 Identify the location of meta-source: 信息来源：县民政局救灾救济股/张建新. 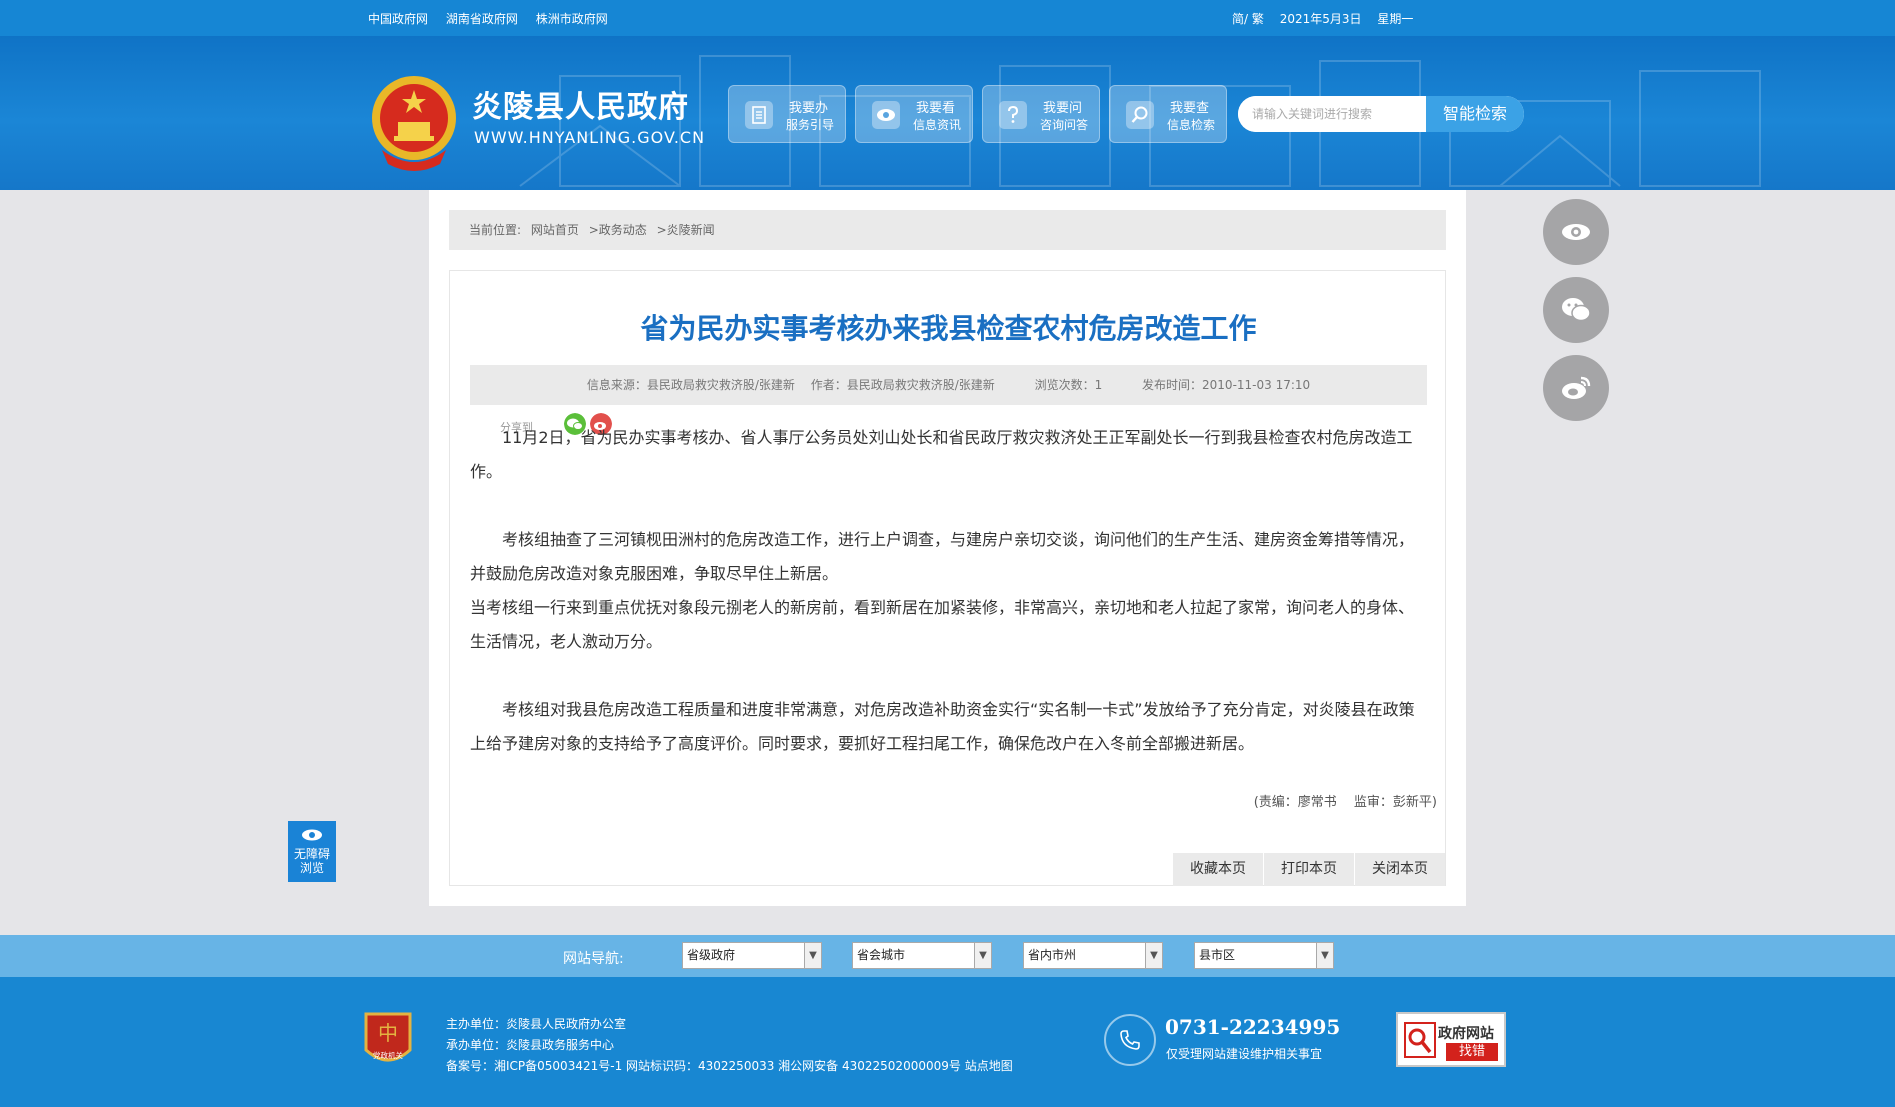
(690, 385).